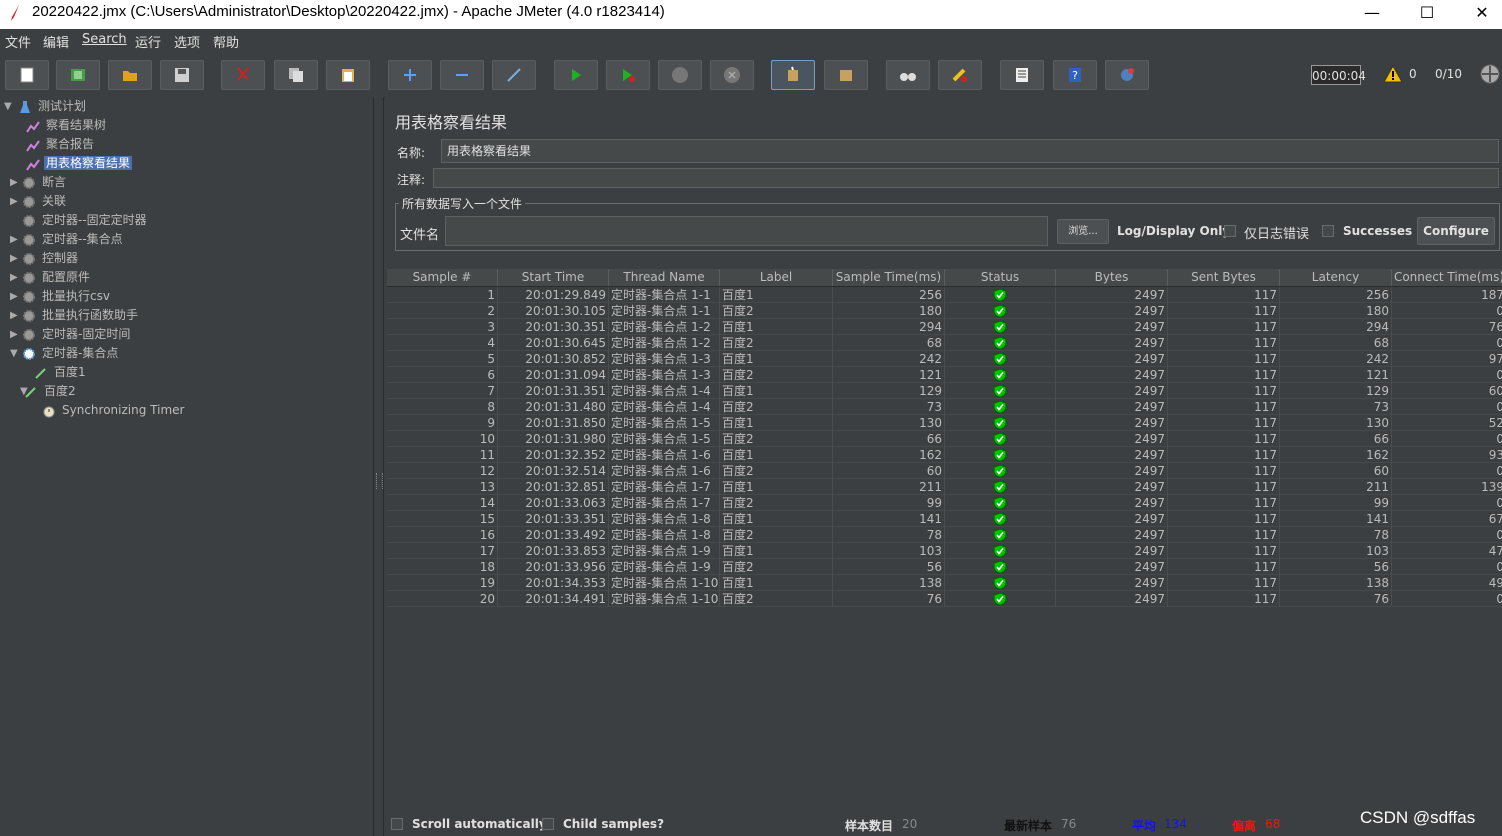 The height and width of the screenshot is (836, 1502). Describe the element at coordinates (348, 75) in the screenshot. I see `paste-button` at that location.